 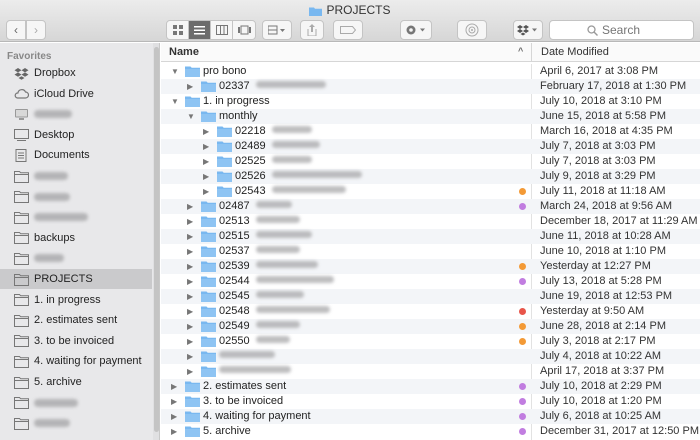 I want to click on forward-button: ›, so click(x=36, y=30).